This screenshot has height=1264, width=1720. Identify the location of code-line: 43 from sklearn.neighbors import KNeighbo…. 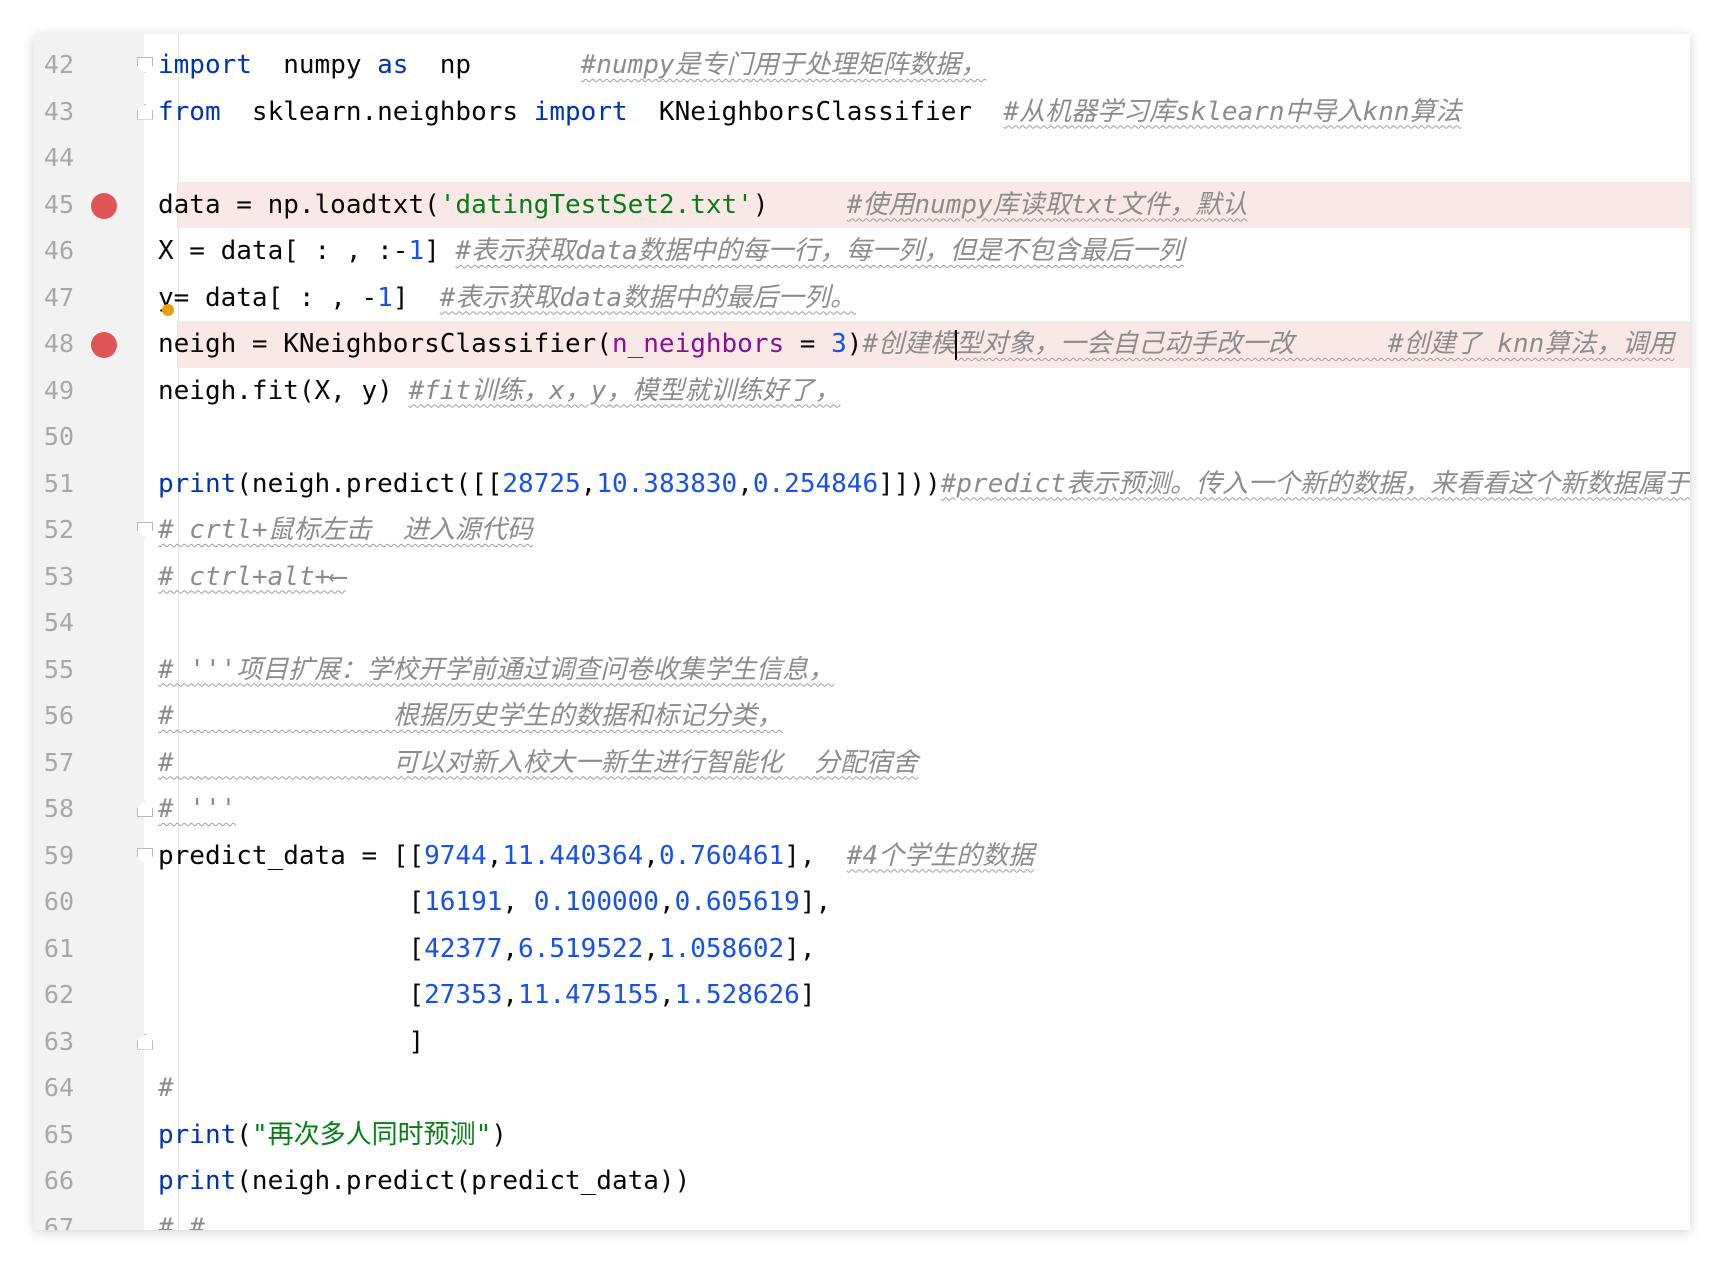
(862, 112).